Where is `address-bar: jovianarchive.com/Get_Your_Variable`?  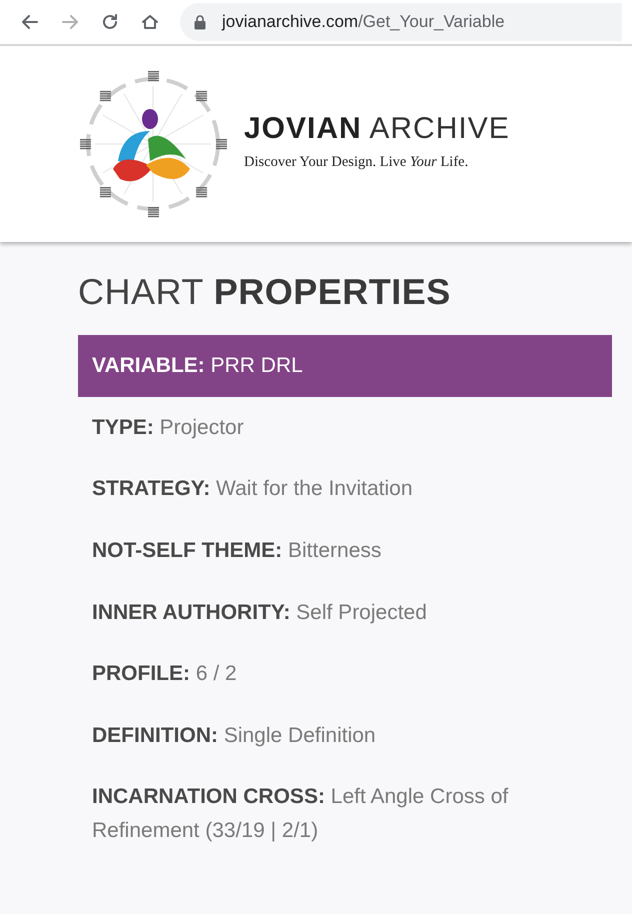
address-bar: jovianarchive.com/Get_Your_Variable is located at coordinates (401, 22).